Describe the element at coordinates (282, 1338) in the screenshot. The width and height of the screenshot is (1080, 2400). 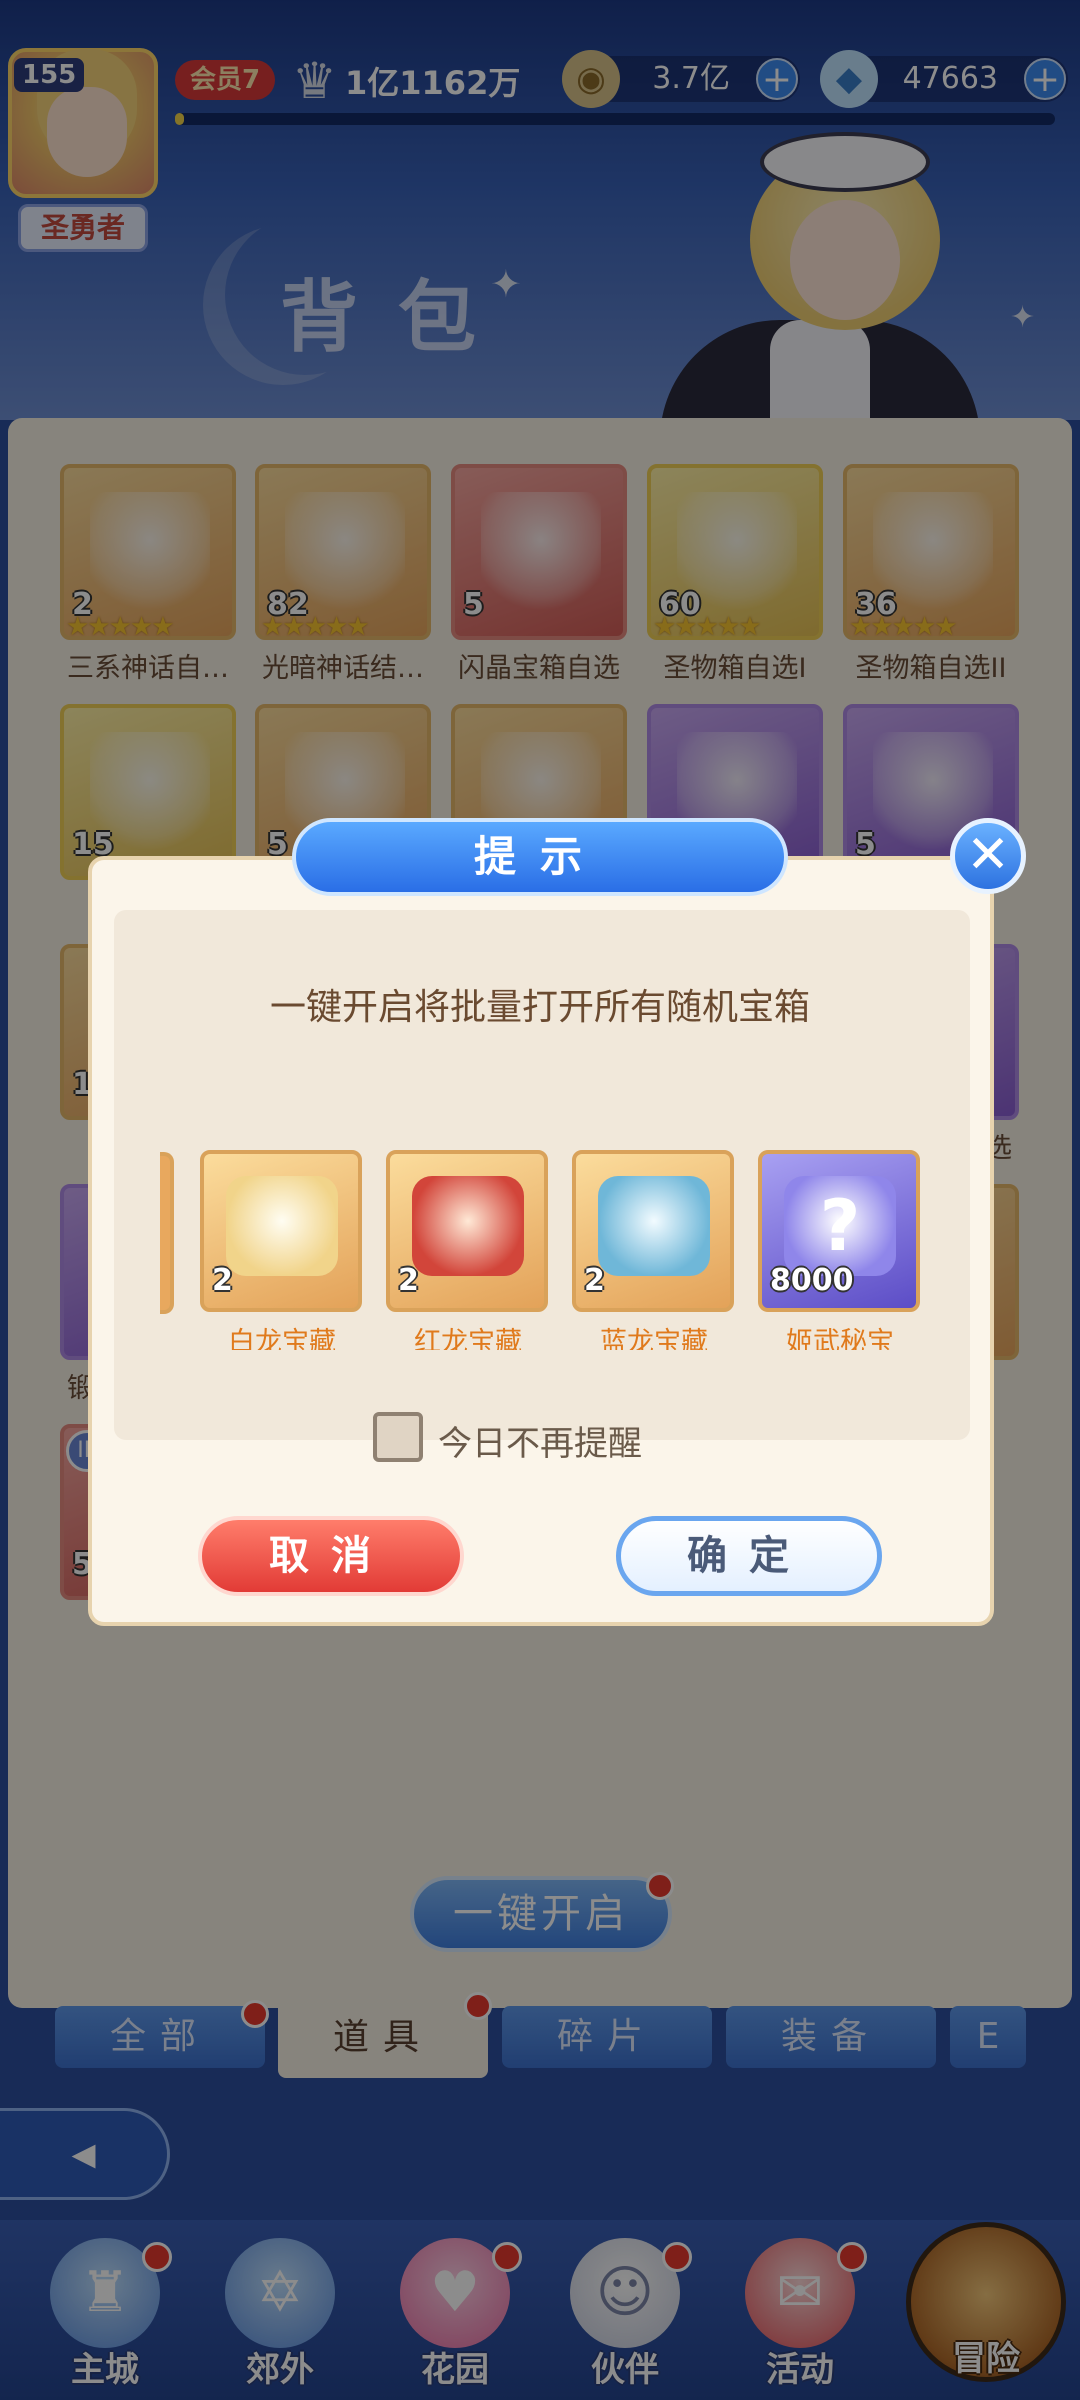
I see `reward-name: 白龙宝藏` at that location.